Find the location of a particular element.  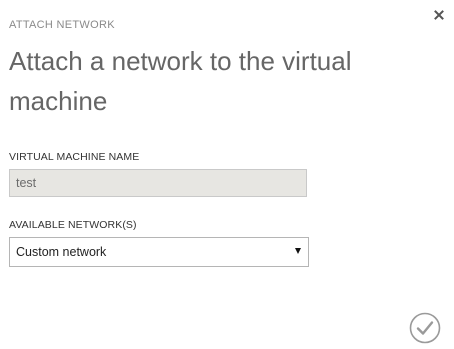

vm-name-label: VIRTUAL MACHINE NAME is located at coordinates (74, 157).